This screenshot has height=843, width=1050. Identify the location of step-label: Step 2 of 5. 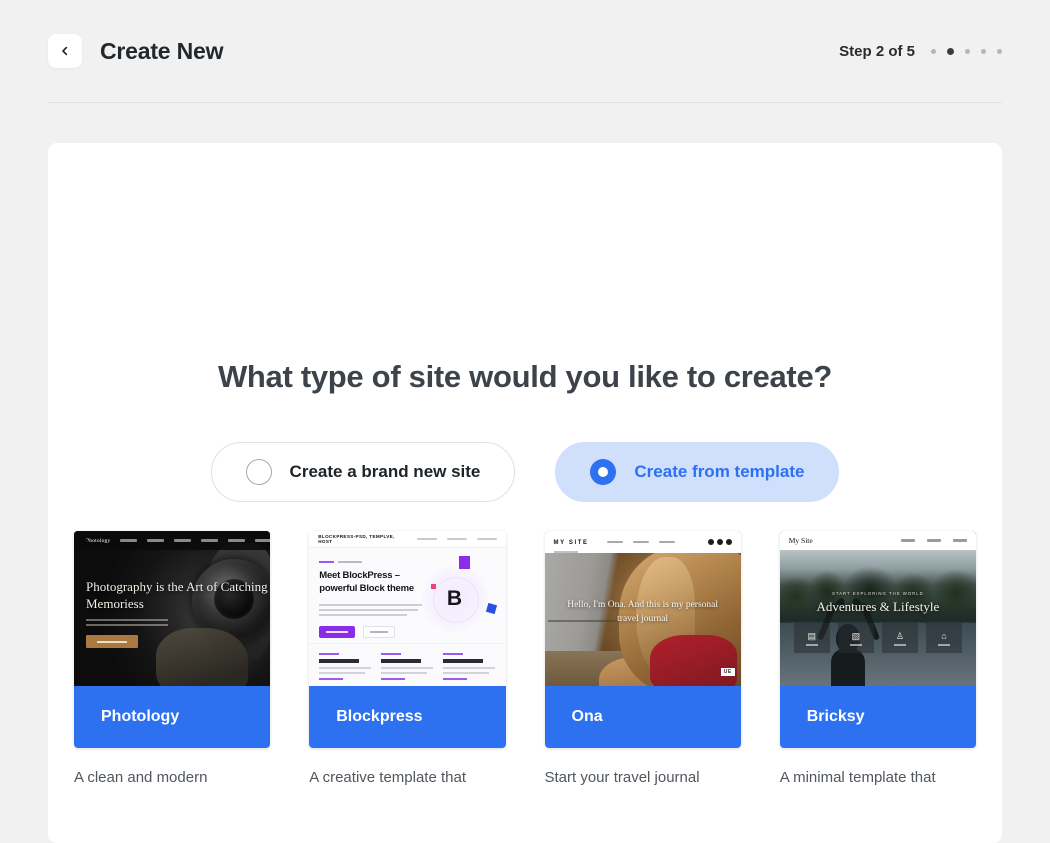
(877, 51).